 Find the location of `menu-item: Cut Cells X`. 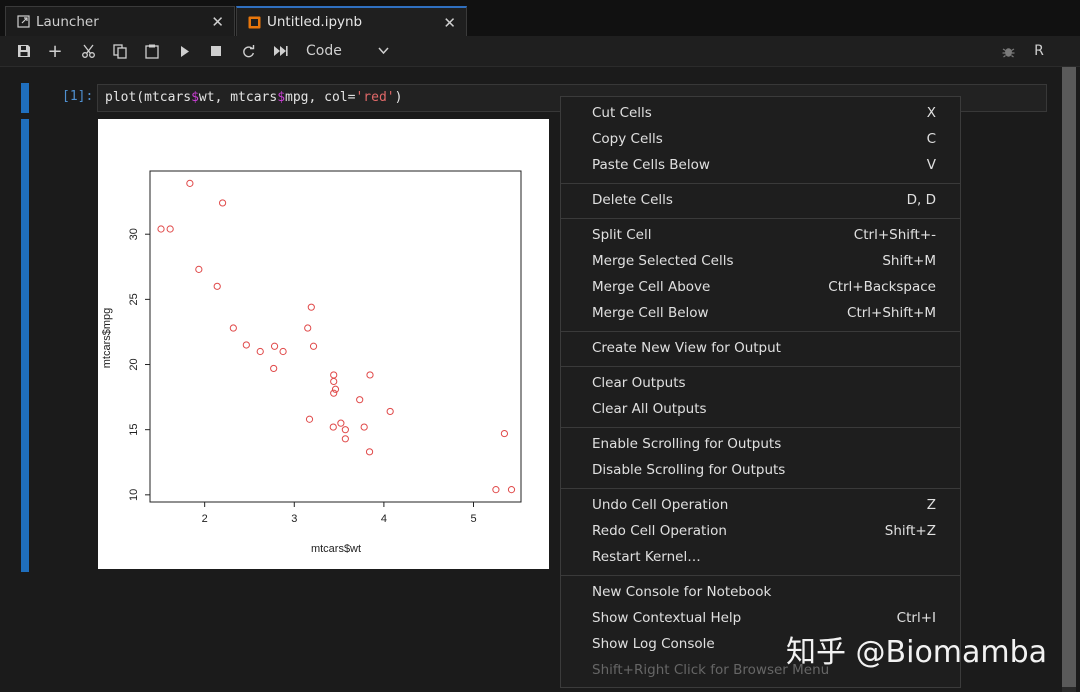

menu-item: Cut Cells X is located at coordinates (760, 114).